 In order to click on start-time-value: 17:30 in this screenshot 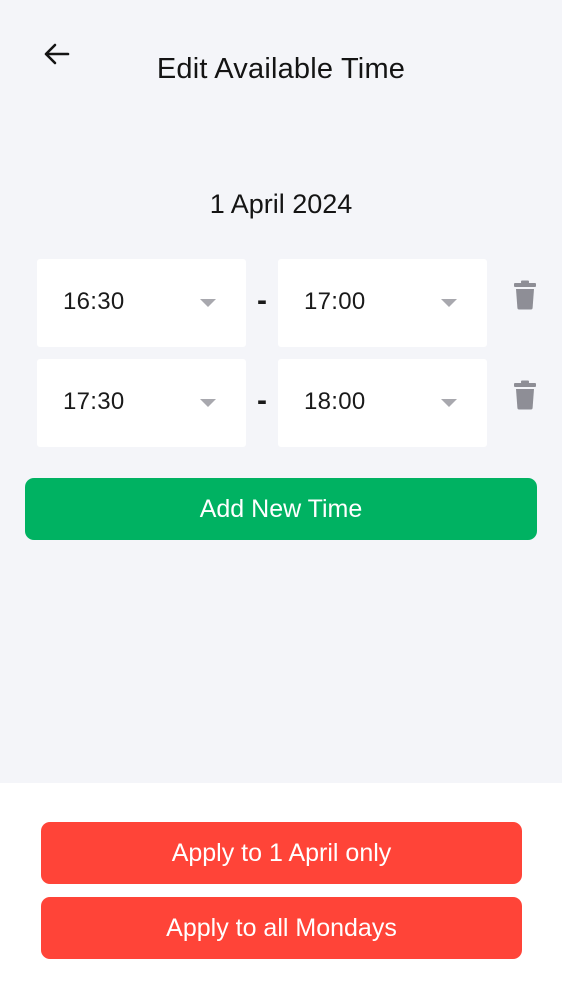, I will do `click(94, 401)`.